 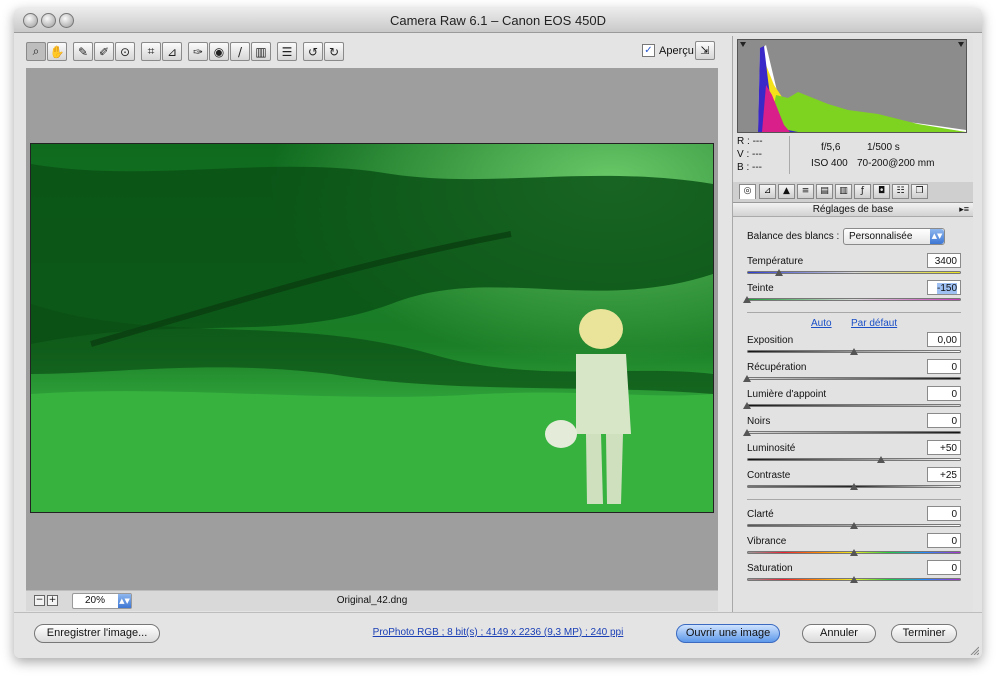 I want to click on contraste-label: Contraste, so click(x=769, y=475).